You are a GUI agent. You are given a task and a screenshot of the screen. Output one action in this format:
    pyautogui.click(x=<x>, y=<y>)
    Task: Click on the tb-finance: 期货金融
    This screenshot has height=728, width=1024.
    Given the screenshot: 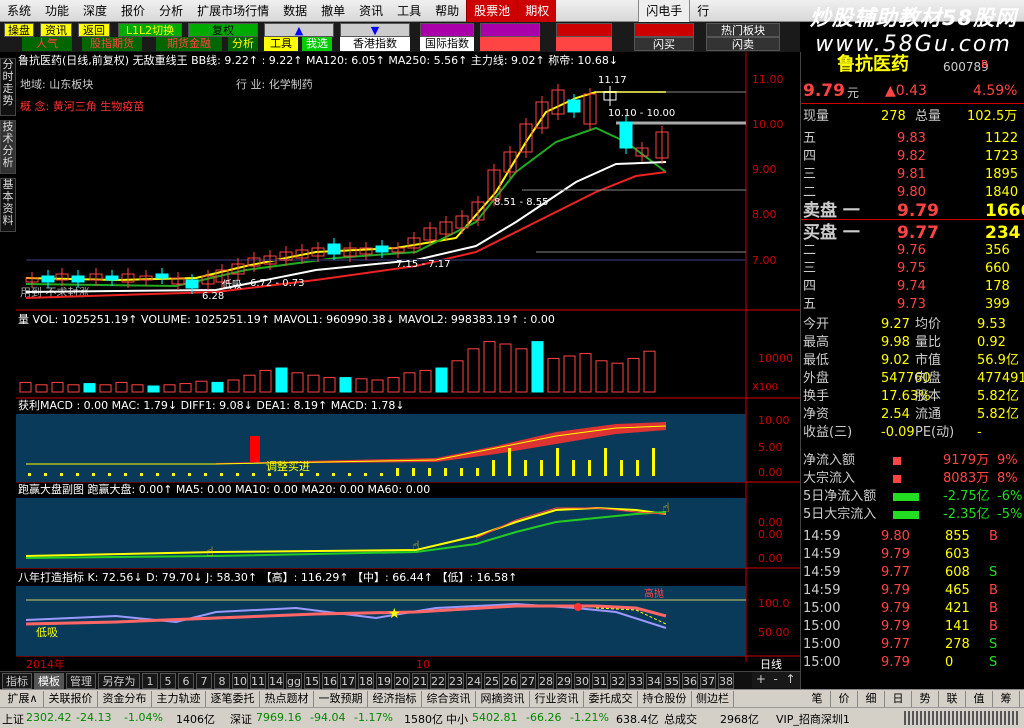 What is the action you would take?
    pyautogui.click(x=189, y=44)
    